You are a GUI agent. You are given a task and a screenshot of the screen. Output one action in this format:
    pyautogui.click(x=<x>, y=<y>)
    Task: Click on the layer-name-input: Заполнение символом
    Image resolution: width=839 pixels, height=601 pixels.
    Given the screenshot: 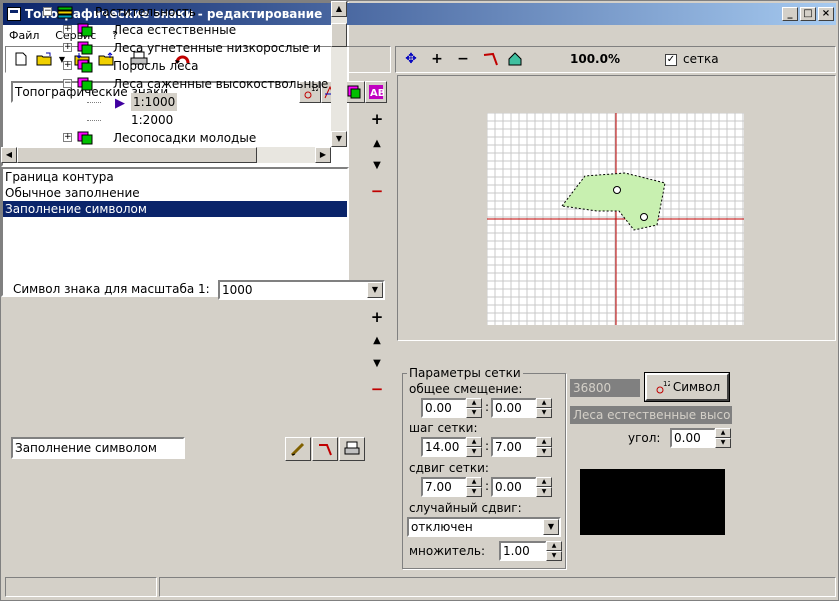 What is the action you would take?
    pyautogui.click(x=98, y=448)
    